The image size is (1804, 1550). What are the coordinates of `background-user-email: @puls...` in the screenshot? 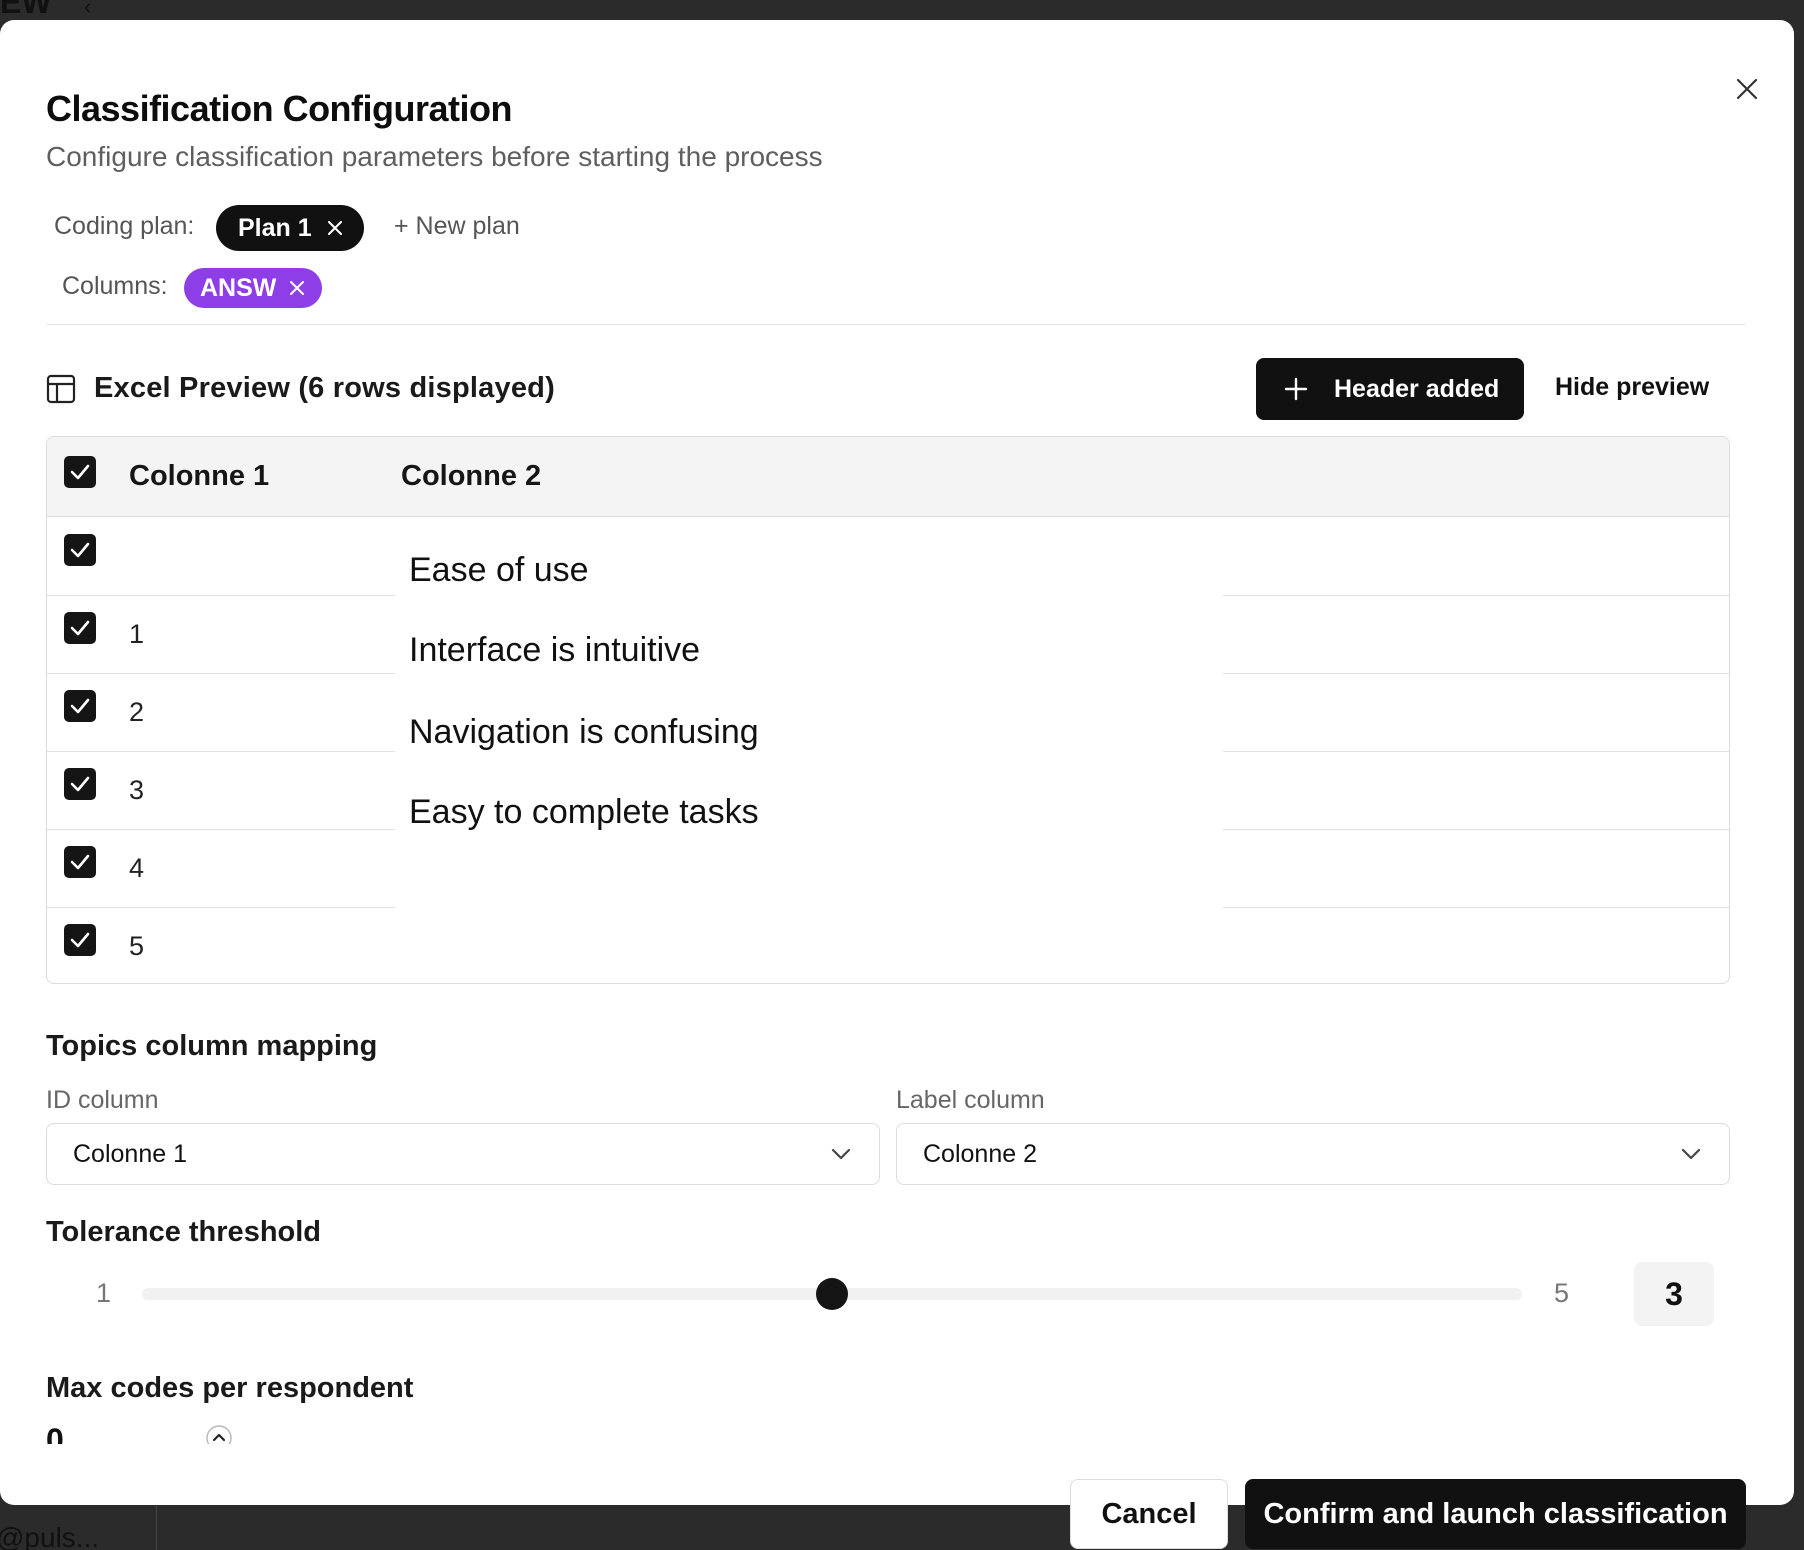 It's located at (50, 1536).